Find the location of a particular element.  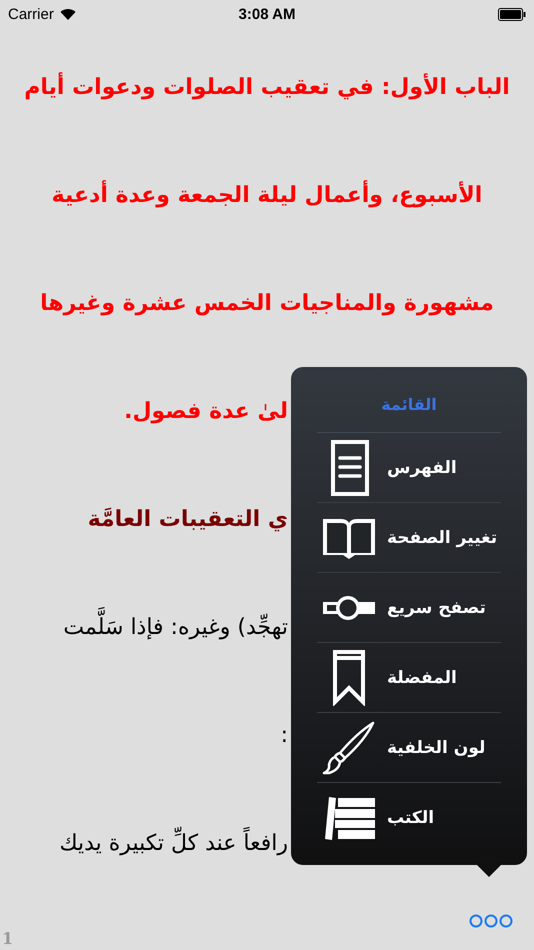

heading-text: لىٰ عدة فصول. is located at coordinates (206, 412).